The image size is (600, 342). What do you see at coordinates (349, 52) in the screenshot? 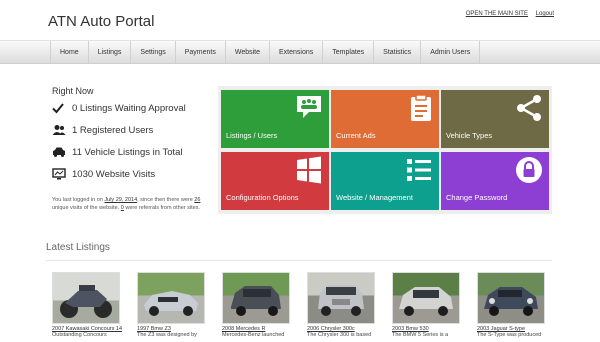
I see `nav-templates: Templates` at bounding box center [349, 52].